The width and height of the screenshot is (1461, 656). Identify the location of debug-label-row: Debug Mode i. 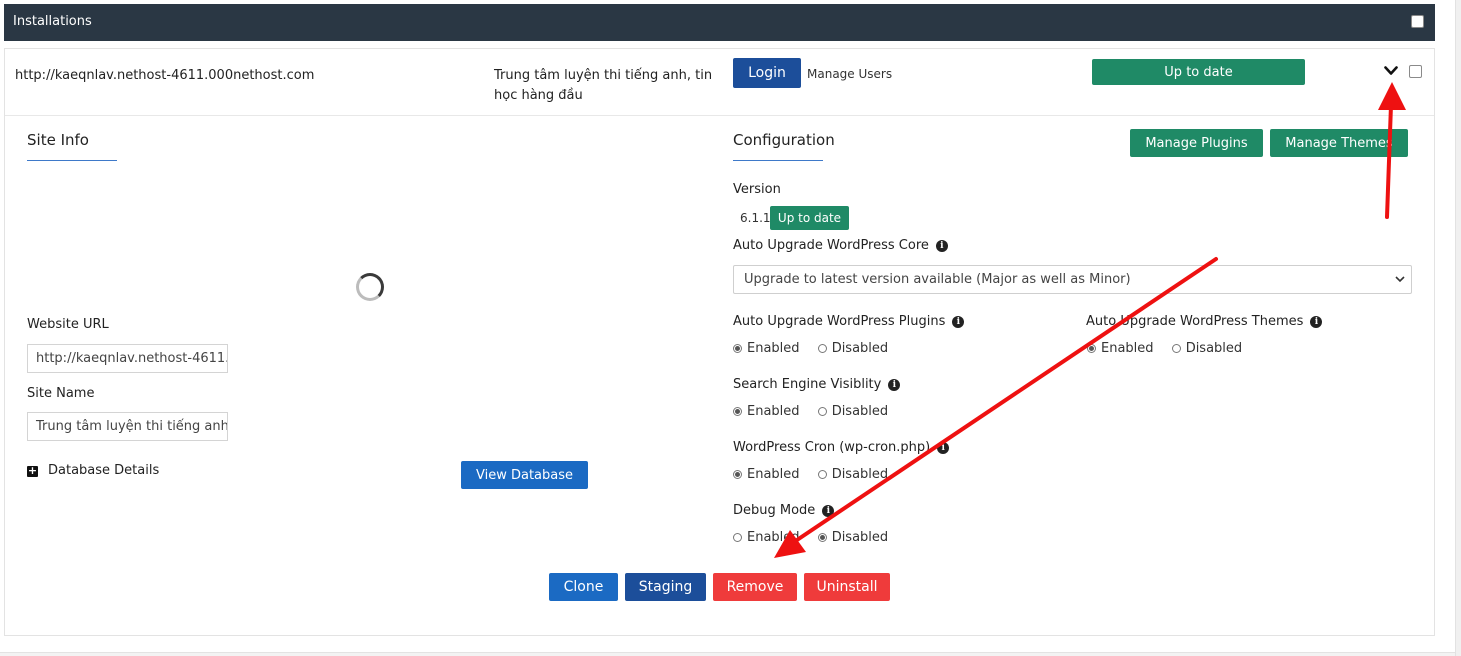
(784, 510).